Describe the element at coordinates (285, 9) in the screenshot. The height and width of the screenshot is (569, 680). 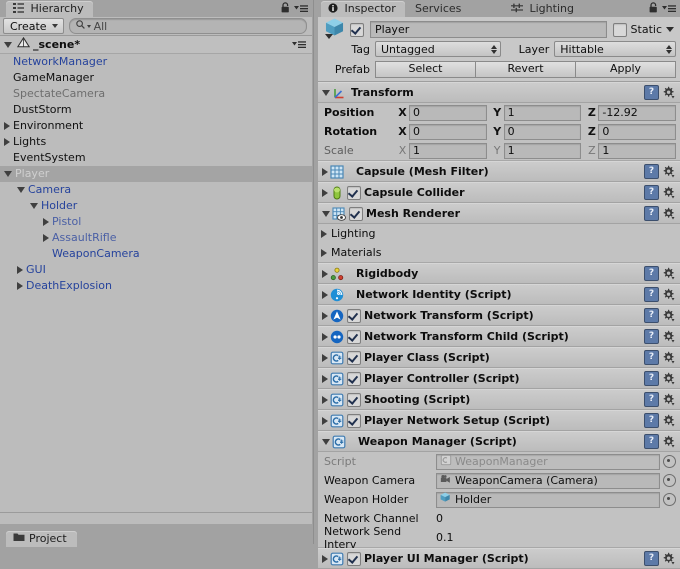
I see `lock-icon` at that location.